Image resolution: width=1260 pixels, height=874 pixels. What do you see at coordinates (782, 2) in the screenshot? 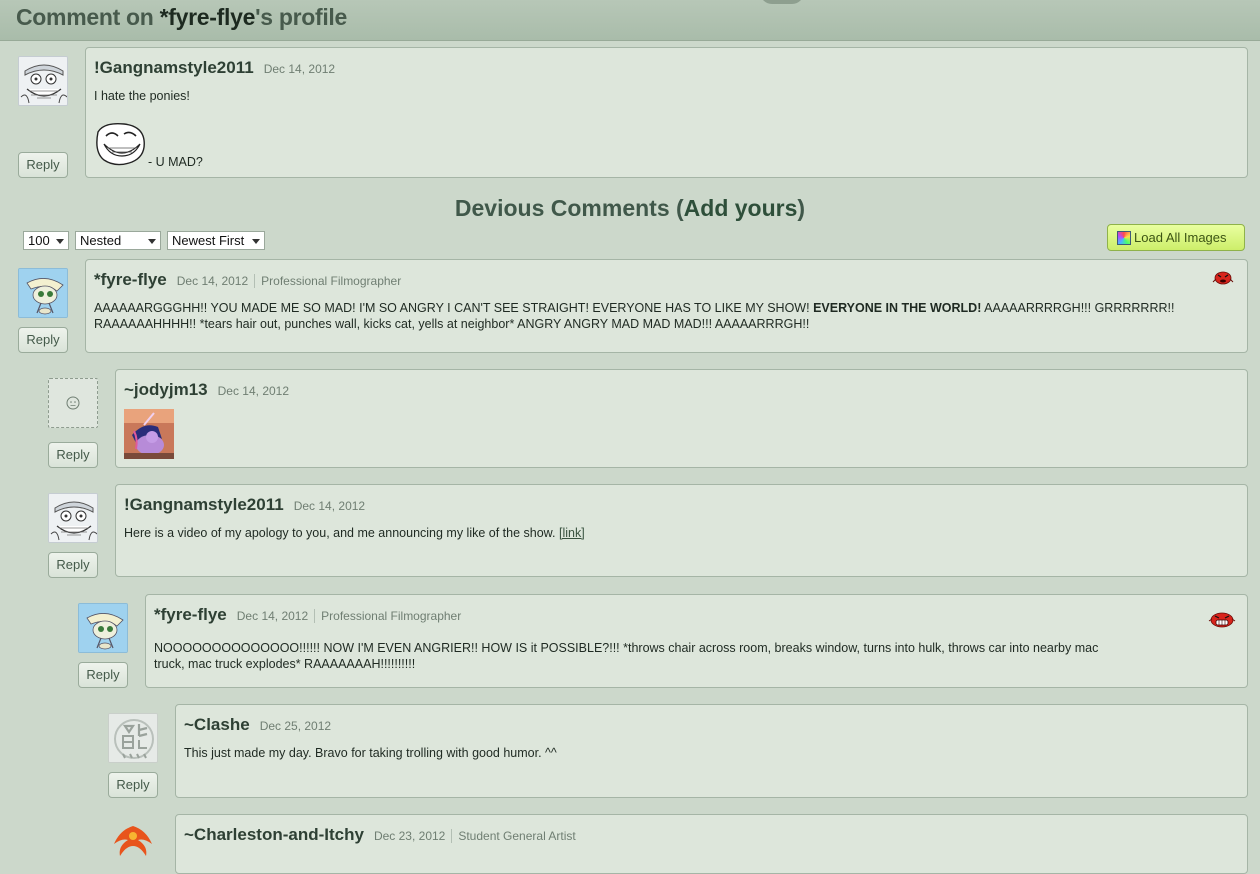
I see `header-tab-decoration` at bounding box center [782, 2].